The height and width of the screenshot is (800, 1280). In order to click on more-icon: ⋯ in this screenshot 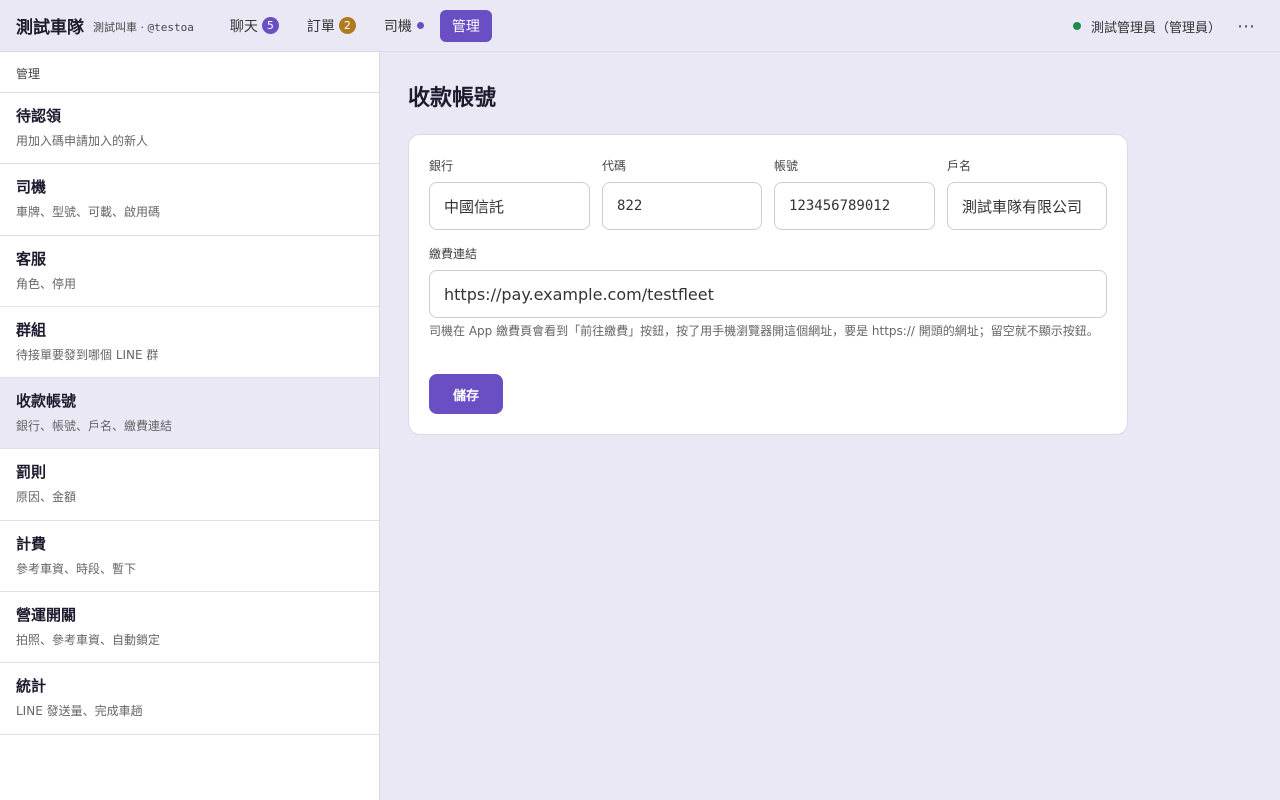, I will do `click(1246, 26)`.